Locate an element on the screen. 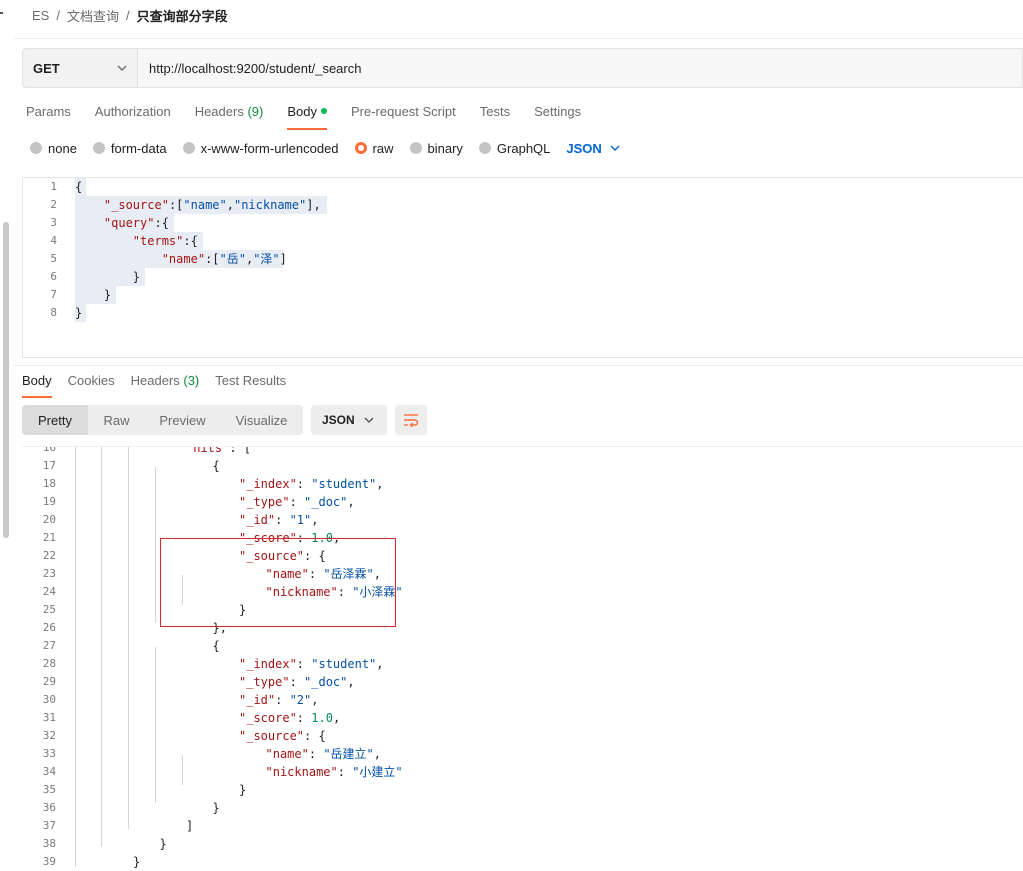 Image resolution: width=1023 pixels, height=871 pixels. view-preview-button: Preview is located at coordinates (182, 420).